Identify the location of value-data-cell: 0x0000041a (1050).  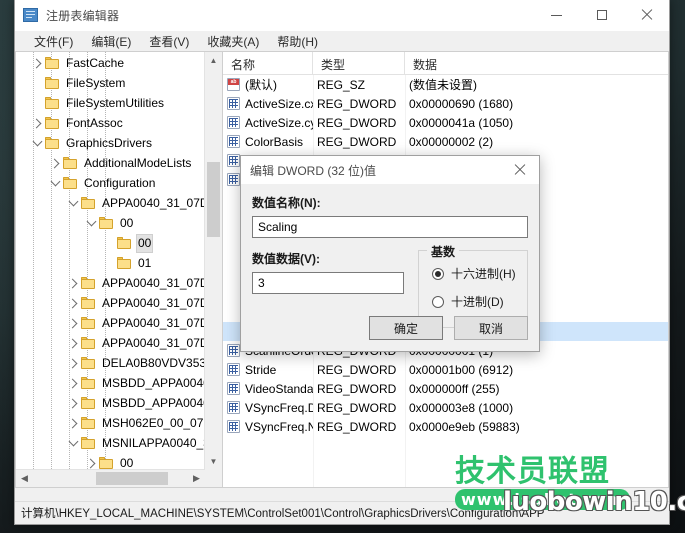
(461, 122).